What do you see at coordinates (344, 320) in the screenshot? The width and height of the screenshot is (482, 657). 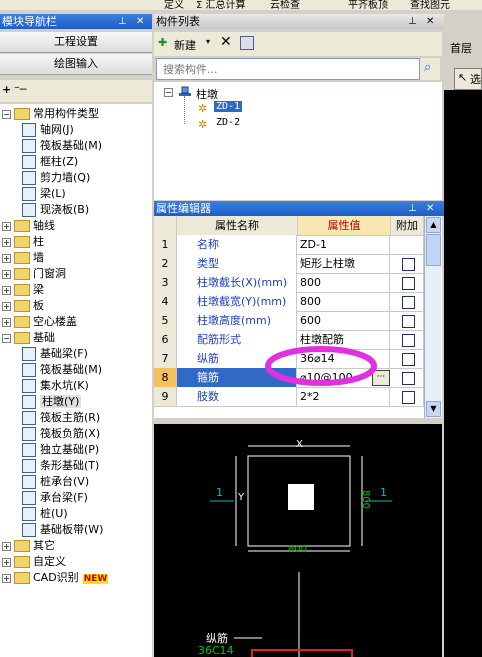 I see `property-value: 600` at bounding box center [344, 320].